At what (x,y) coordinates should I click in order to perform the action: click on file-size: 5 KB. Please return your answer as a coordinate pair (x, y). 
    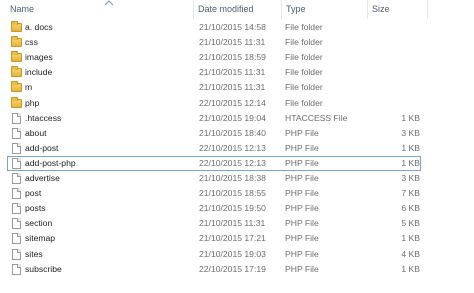
    Looking at the image, I should click on (410, 223).